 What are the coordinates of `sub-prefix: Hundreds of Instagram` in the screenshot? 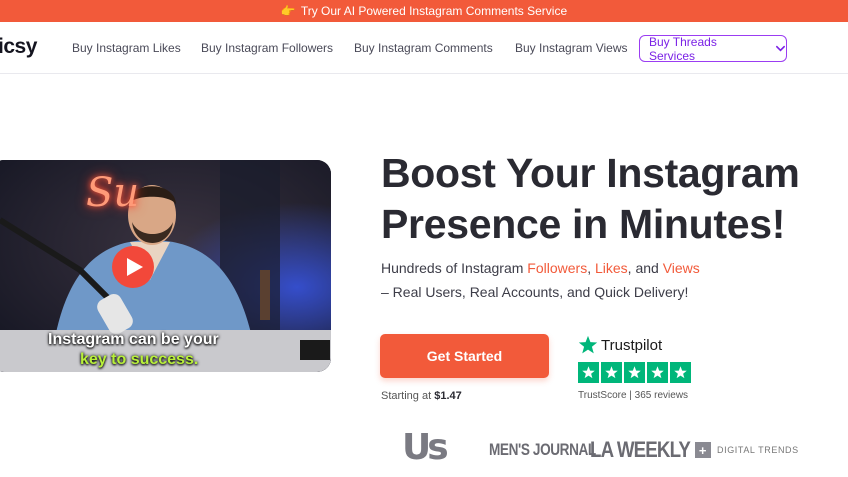 It's located at (454, 268).